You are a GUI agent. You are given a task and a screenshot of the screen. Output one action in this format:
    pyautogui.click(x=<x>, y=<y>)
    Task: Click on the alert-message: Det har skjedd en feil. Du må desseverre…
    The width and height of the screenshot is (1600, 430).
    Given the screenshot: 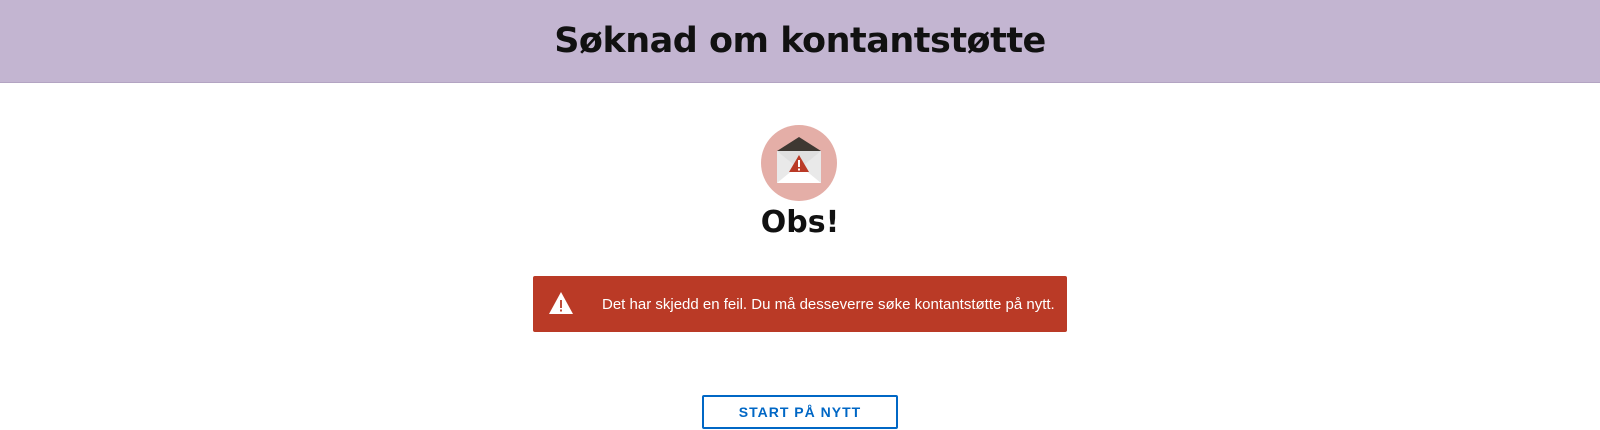 What is the action you would take?
    pyautogui.click(x=828, y=304)
    